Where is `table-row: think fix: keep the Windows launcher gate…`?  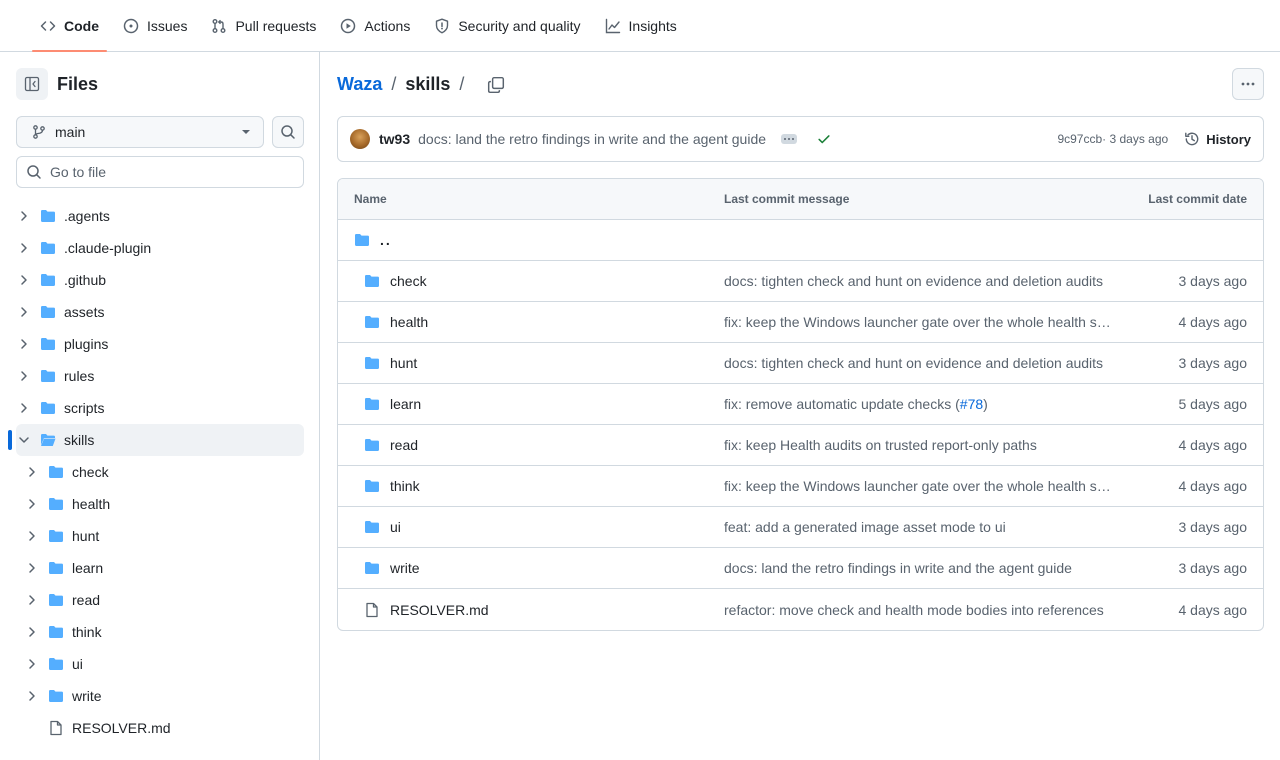
table-row: think fix: keep the Windows launcher gate… is located at coordinates (800, 486).